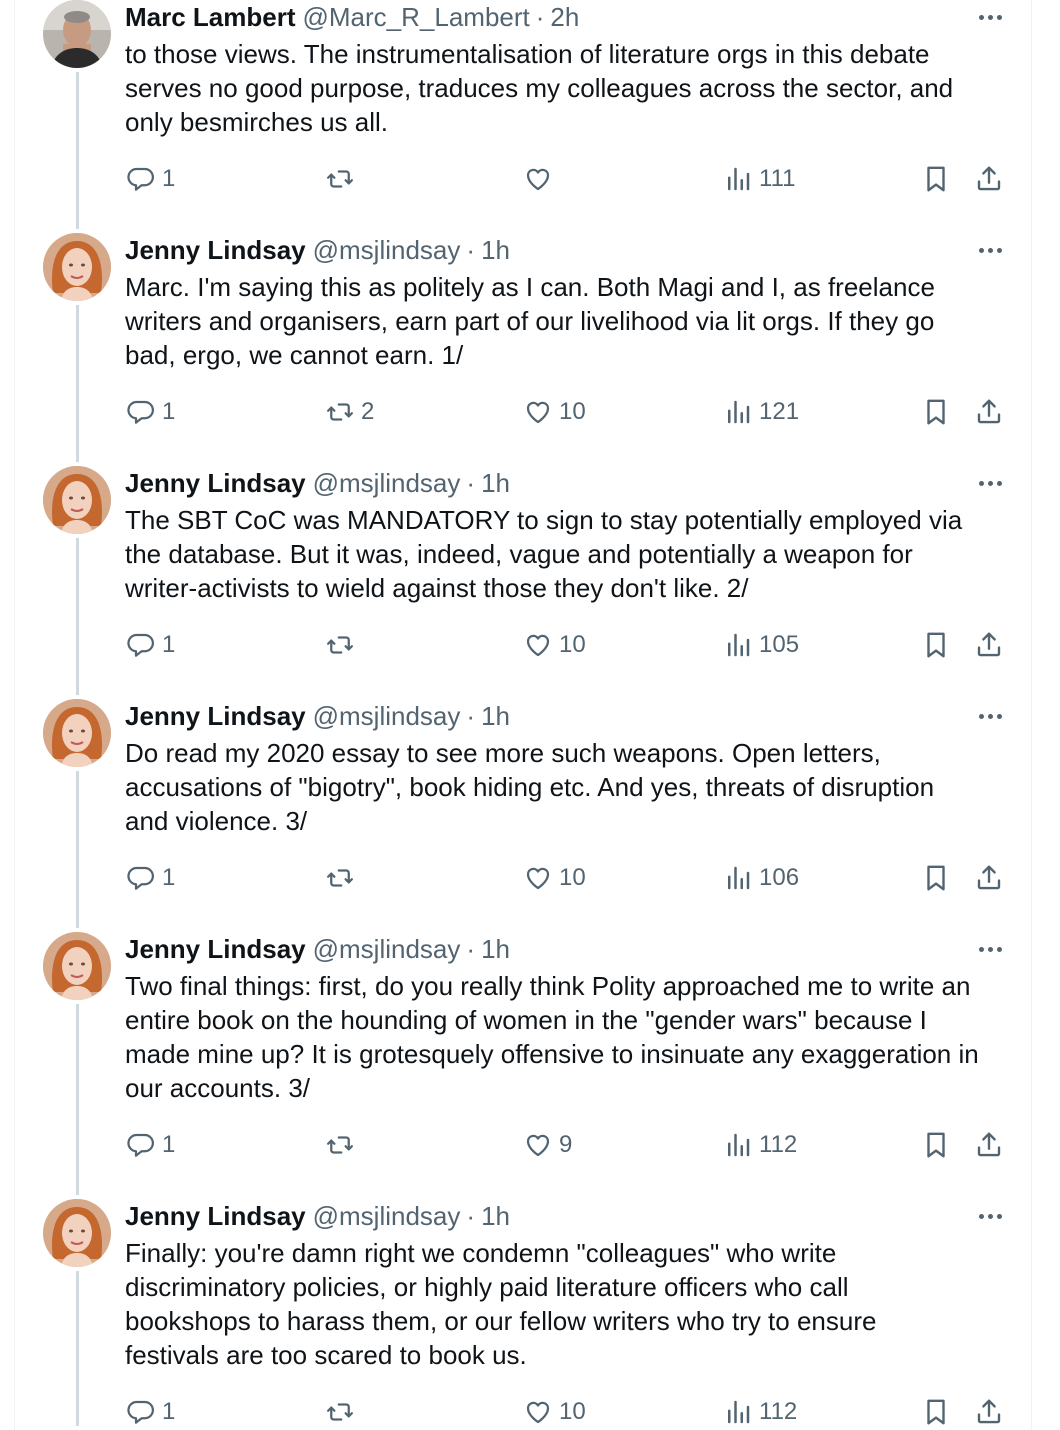  Describe the element at coordinates (349, 412) in the screenshot. I see `retweet-button: 2` at that location.